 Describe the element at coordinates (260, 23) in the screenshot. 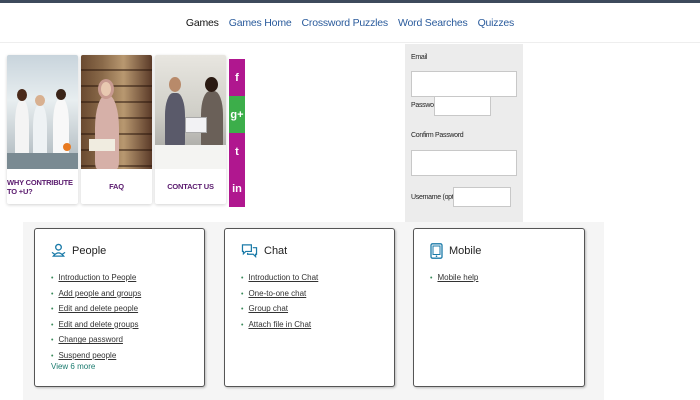

I see `nav-games-home: Games Home` at that location.